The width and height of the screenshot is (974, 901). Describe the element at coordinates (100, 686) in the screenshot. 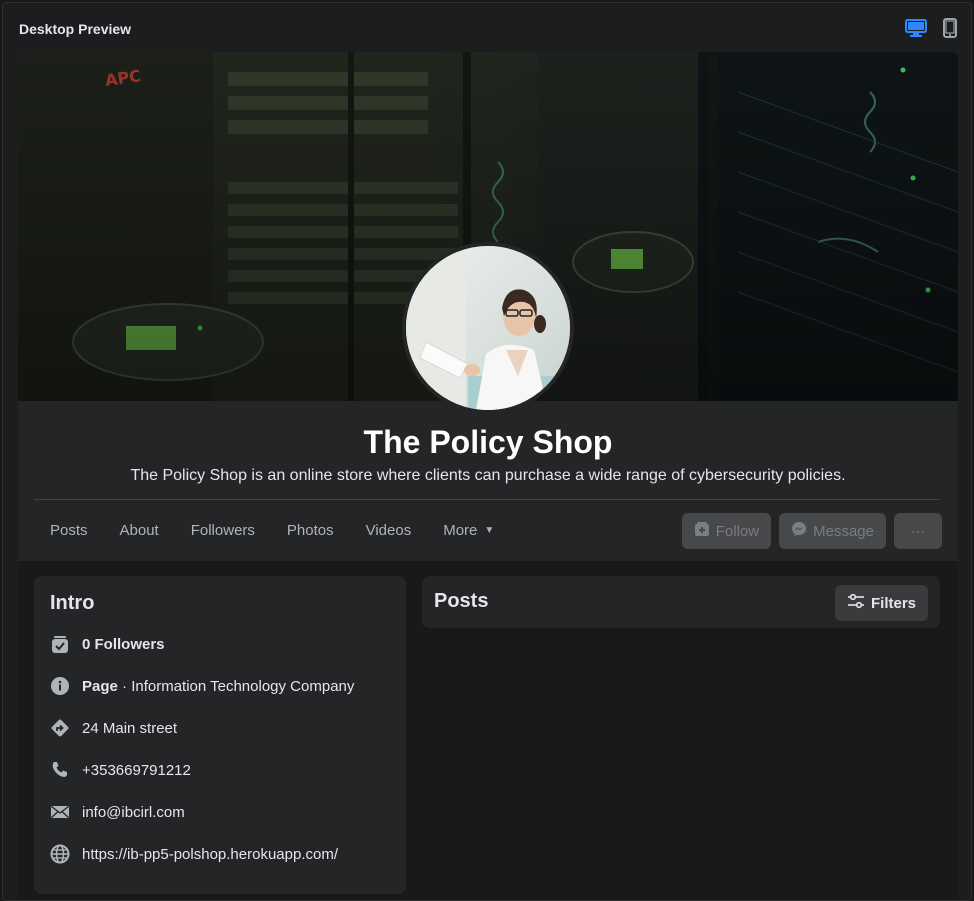

I see `category-prefix: Page` at that location.